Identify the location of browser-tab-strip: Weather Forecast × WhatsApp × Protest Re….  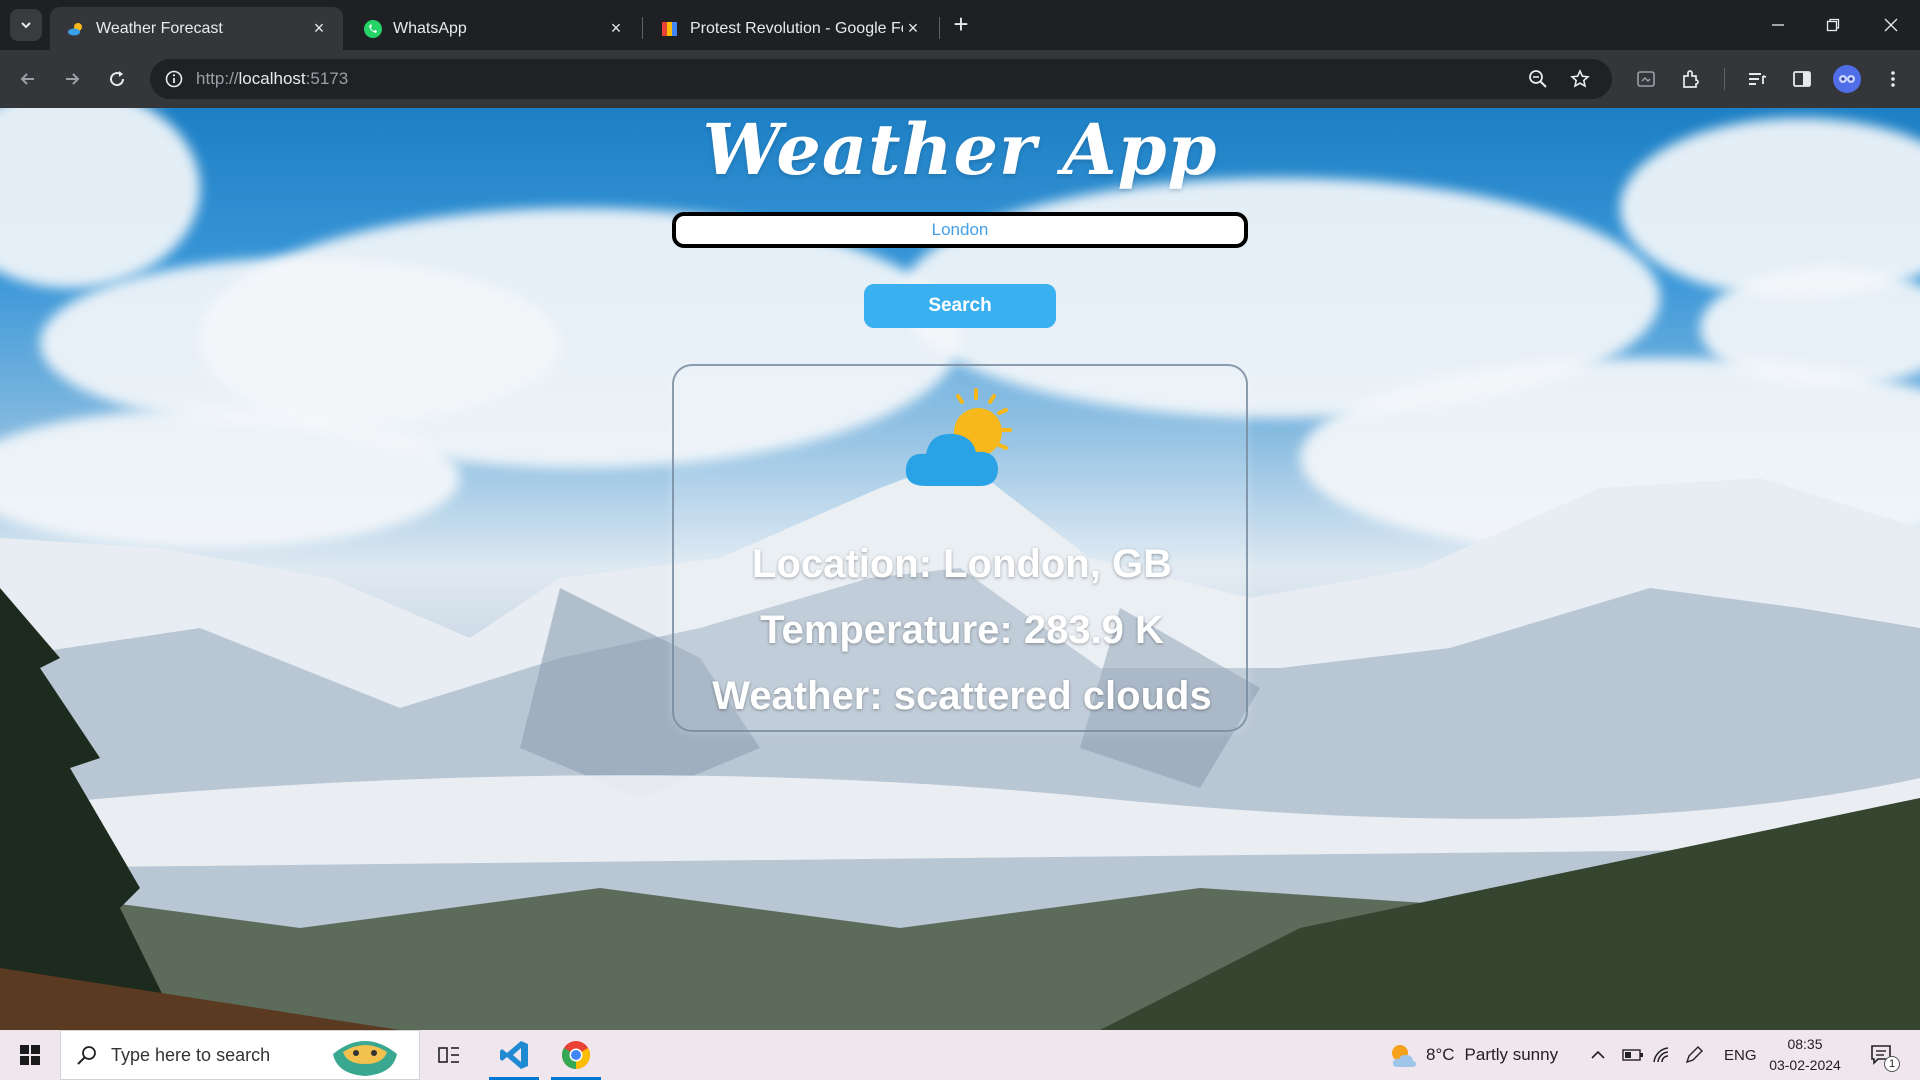
(960, 25).